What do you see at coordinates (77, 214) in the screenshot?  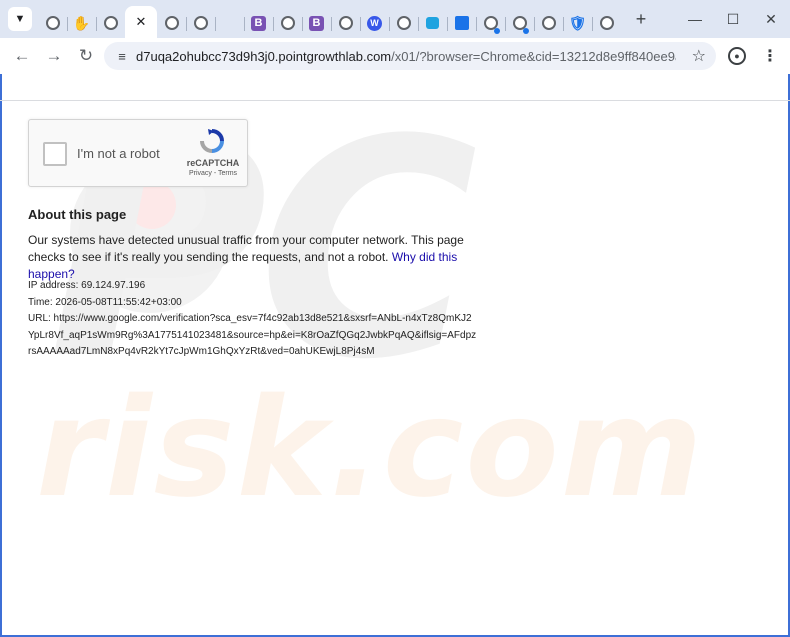 I see `about-title: About this page` at bounding box center [77, 214].